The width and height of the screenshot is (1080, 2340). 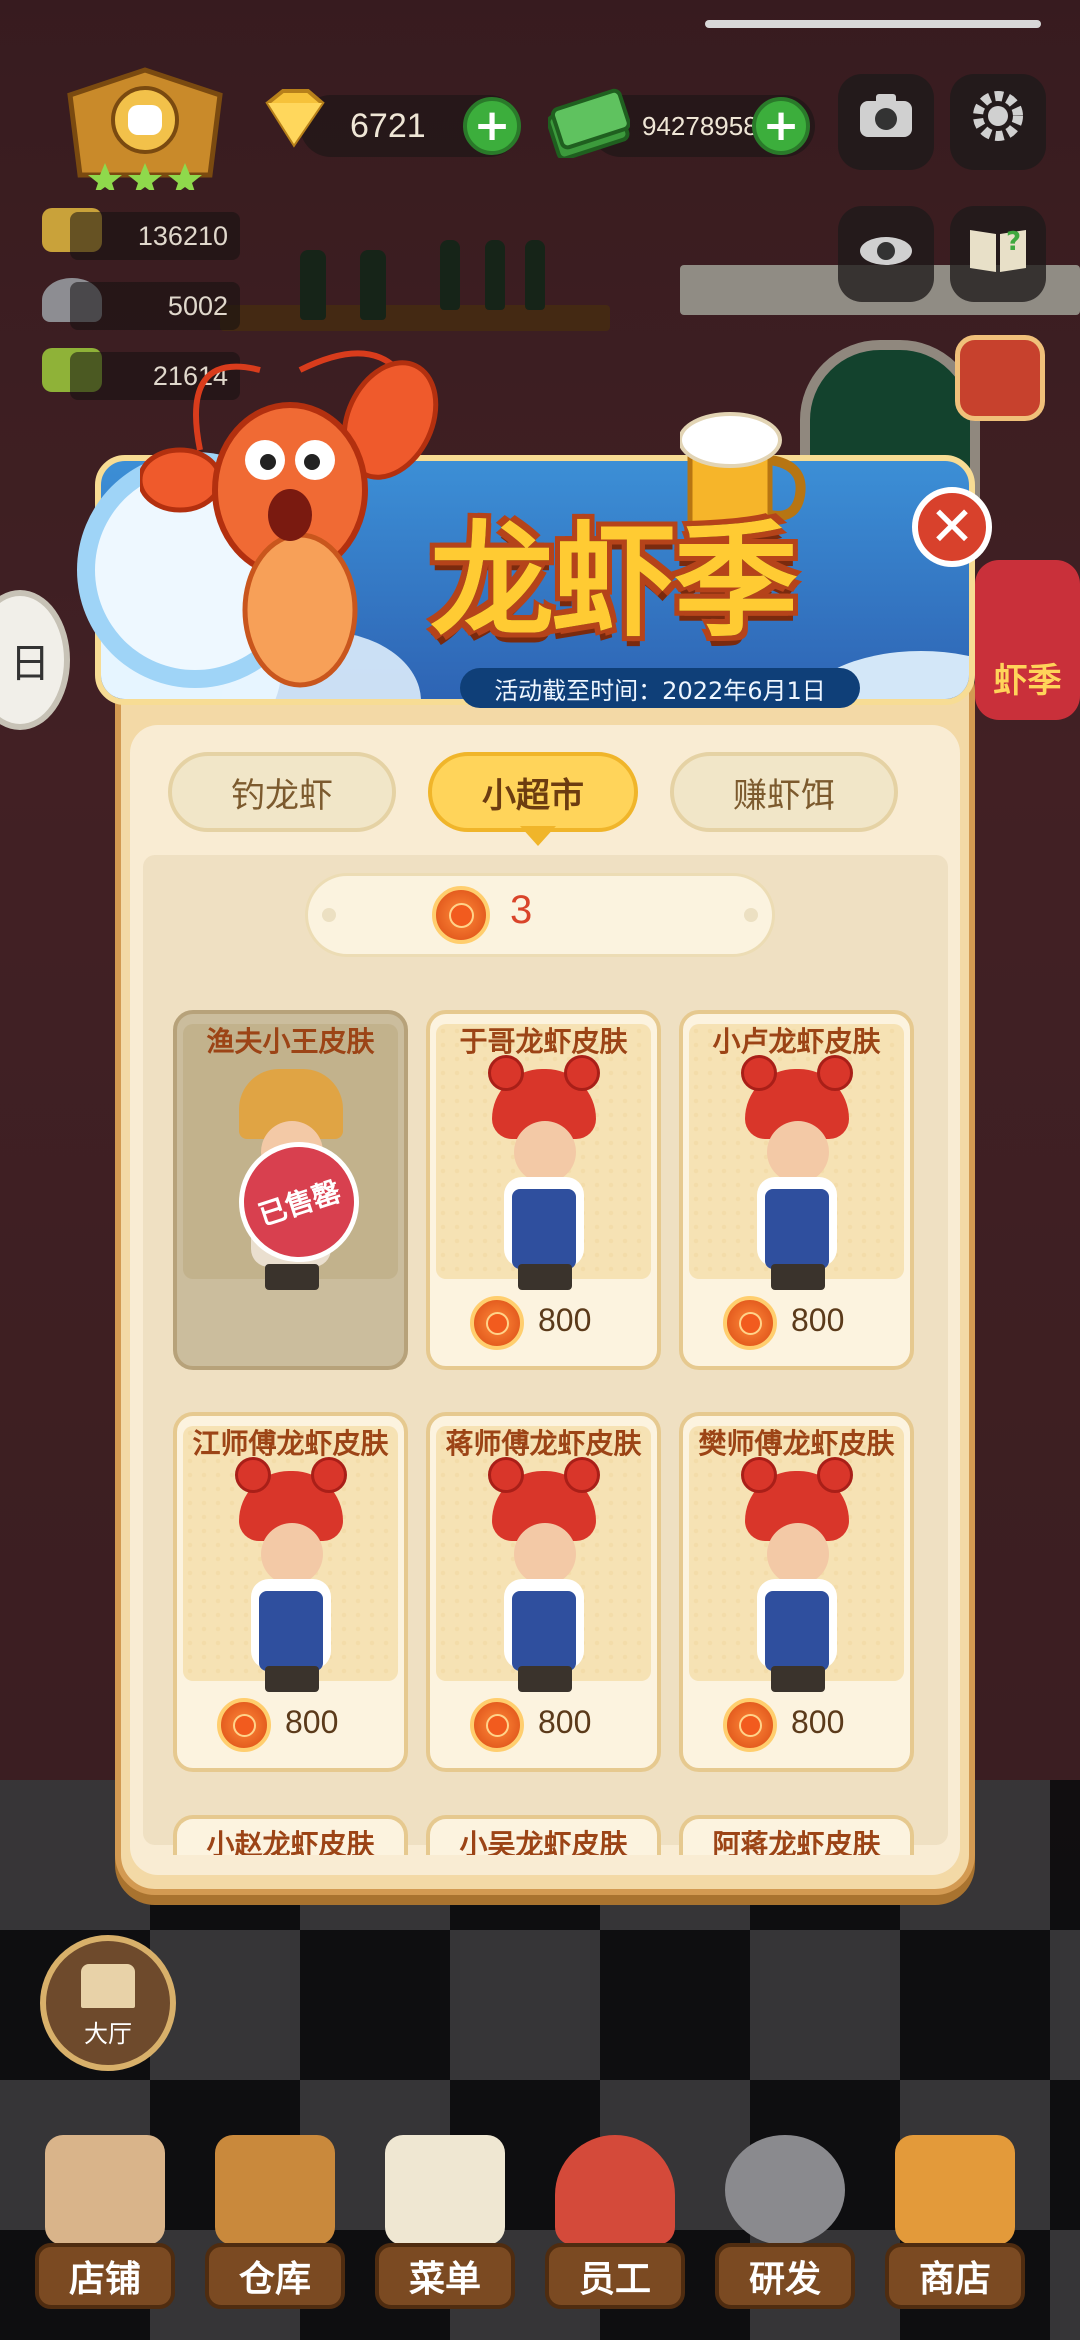 I want to click on nav-menu: 菜单, so click(x=445, y=2230).